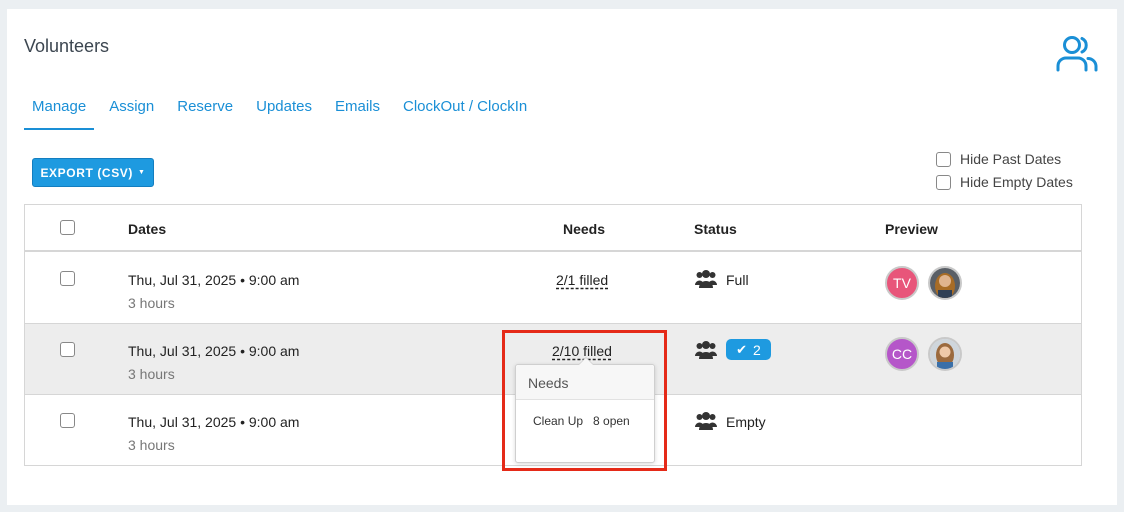  Describe the element at coordinates (1077, 54) in the screenshot. I see `people-outline-icon` at that location.